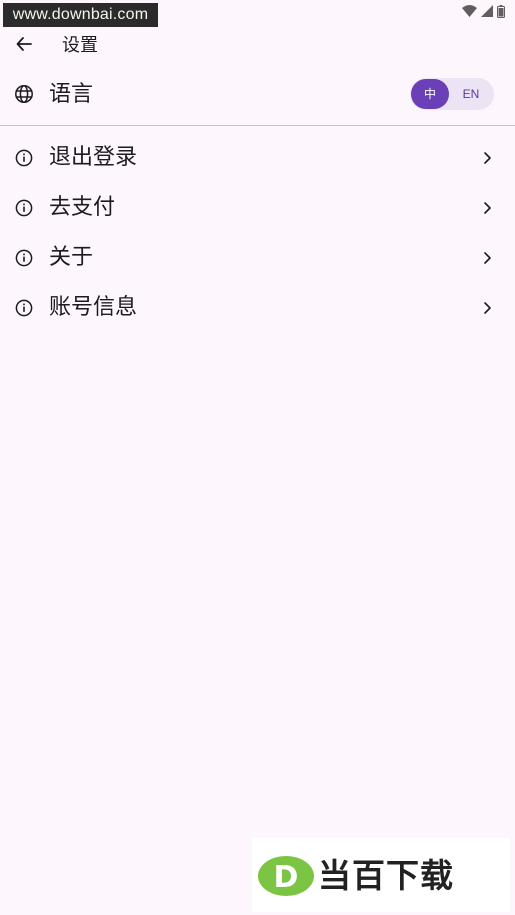 This screenshot has width=515, height=915. Describe the element at coordinates (487, 11) in the screenshot. I see `signal-icon` at that location.